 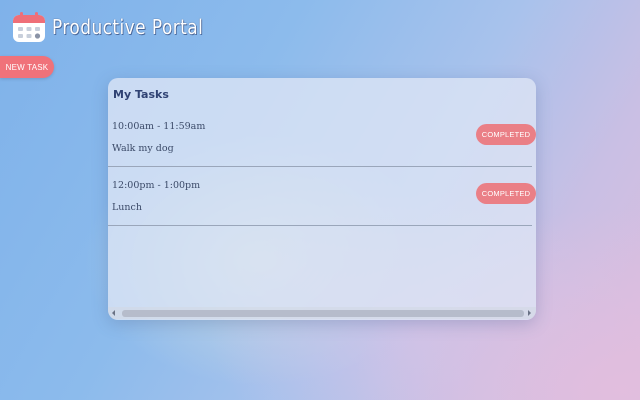 I want to click on task-row: 10:00am - 11:59am Walk my dog COMPLETED, so click(x=322, y=137).